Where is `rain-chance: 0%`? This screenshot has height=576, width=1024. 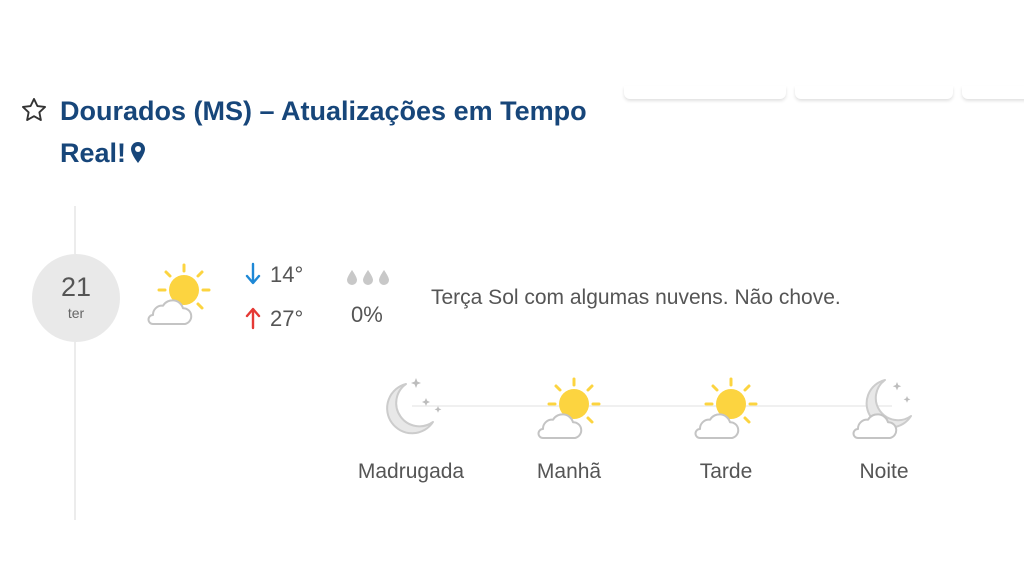 rain-chance: 0% is located at coordinates (367, 314).